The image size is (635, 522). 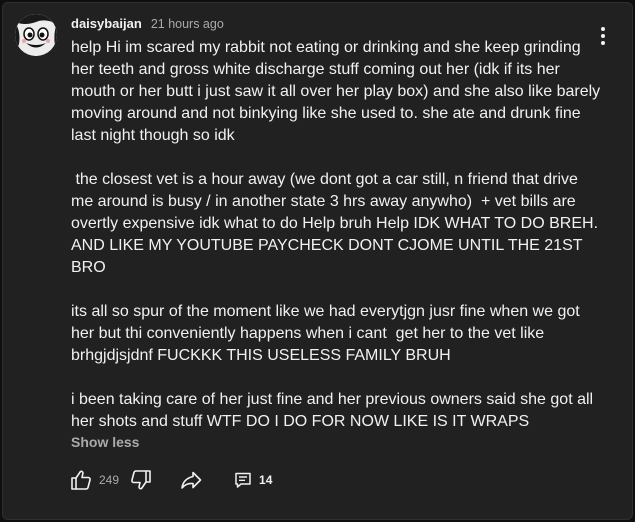 I want to click on share-icon, so click(x=191, y=480).